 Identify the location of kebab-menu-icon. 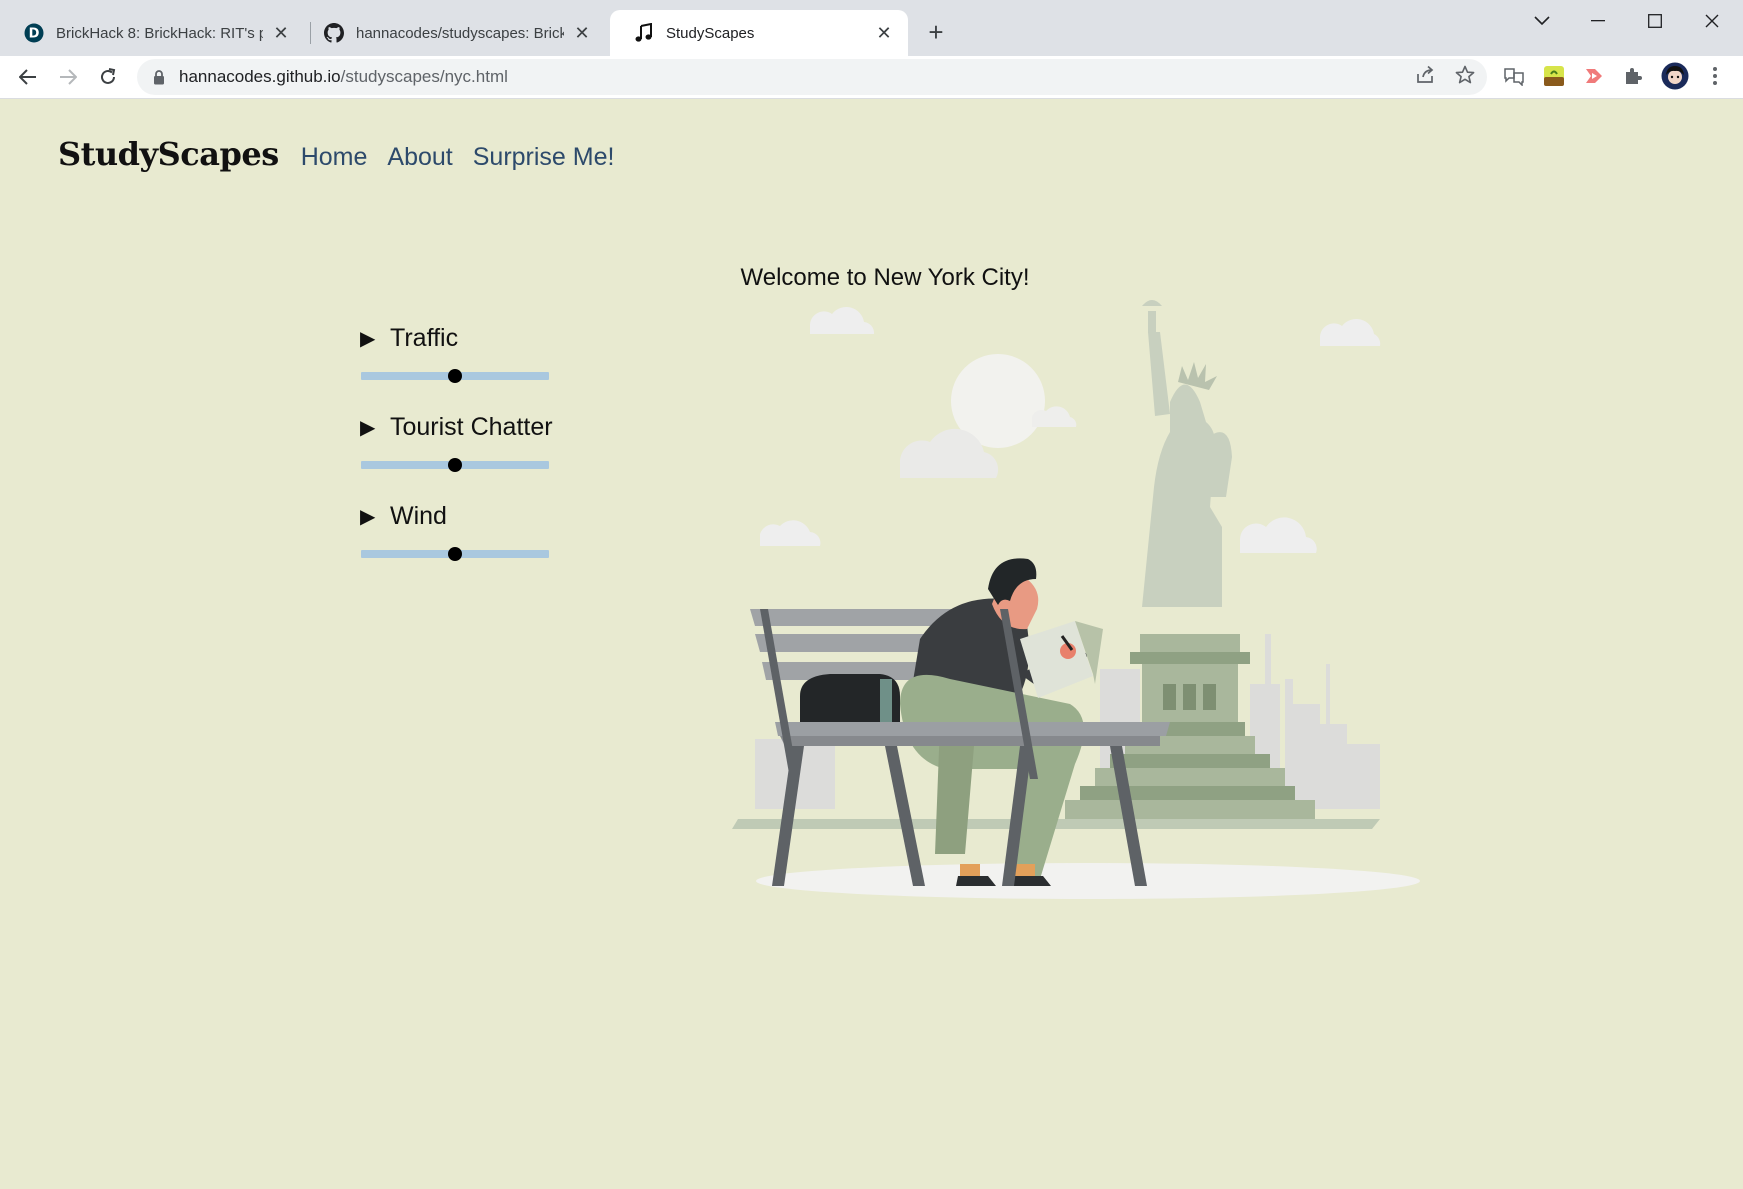
(1715, 76).